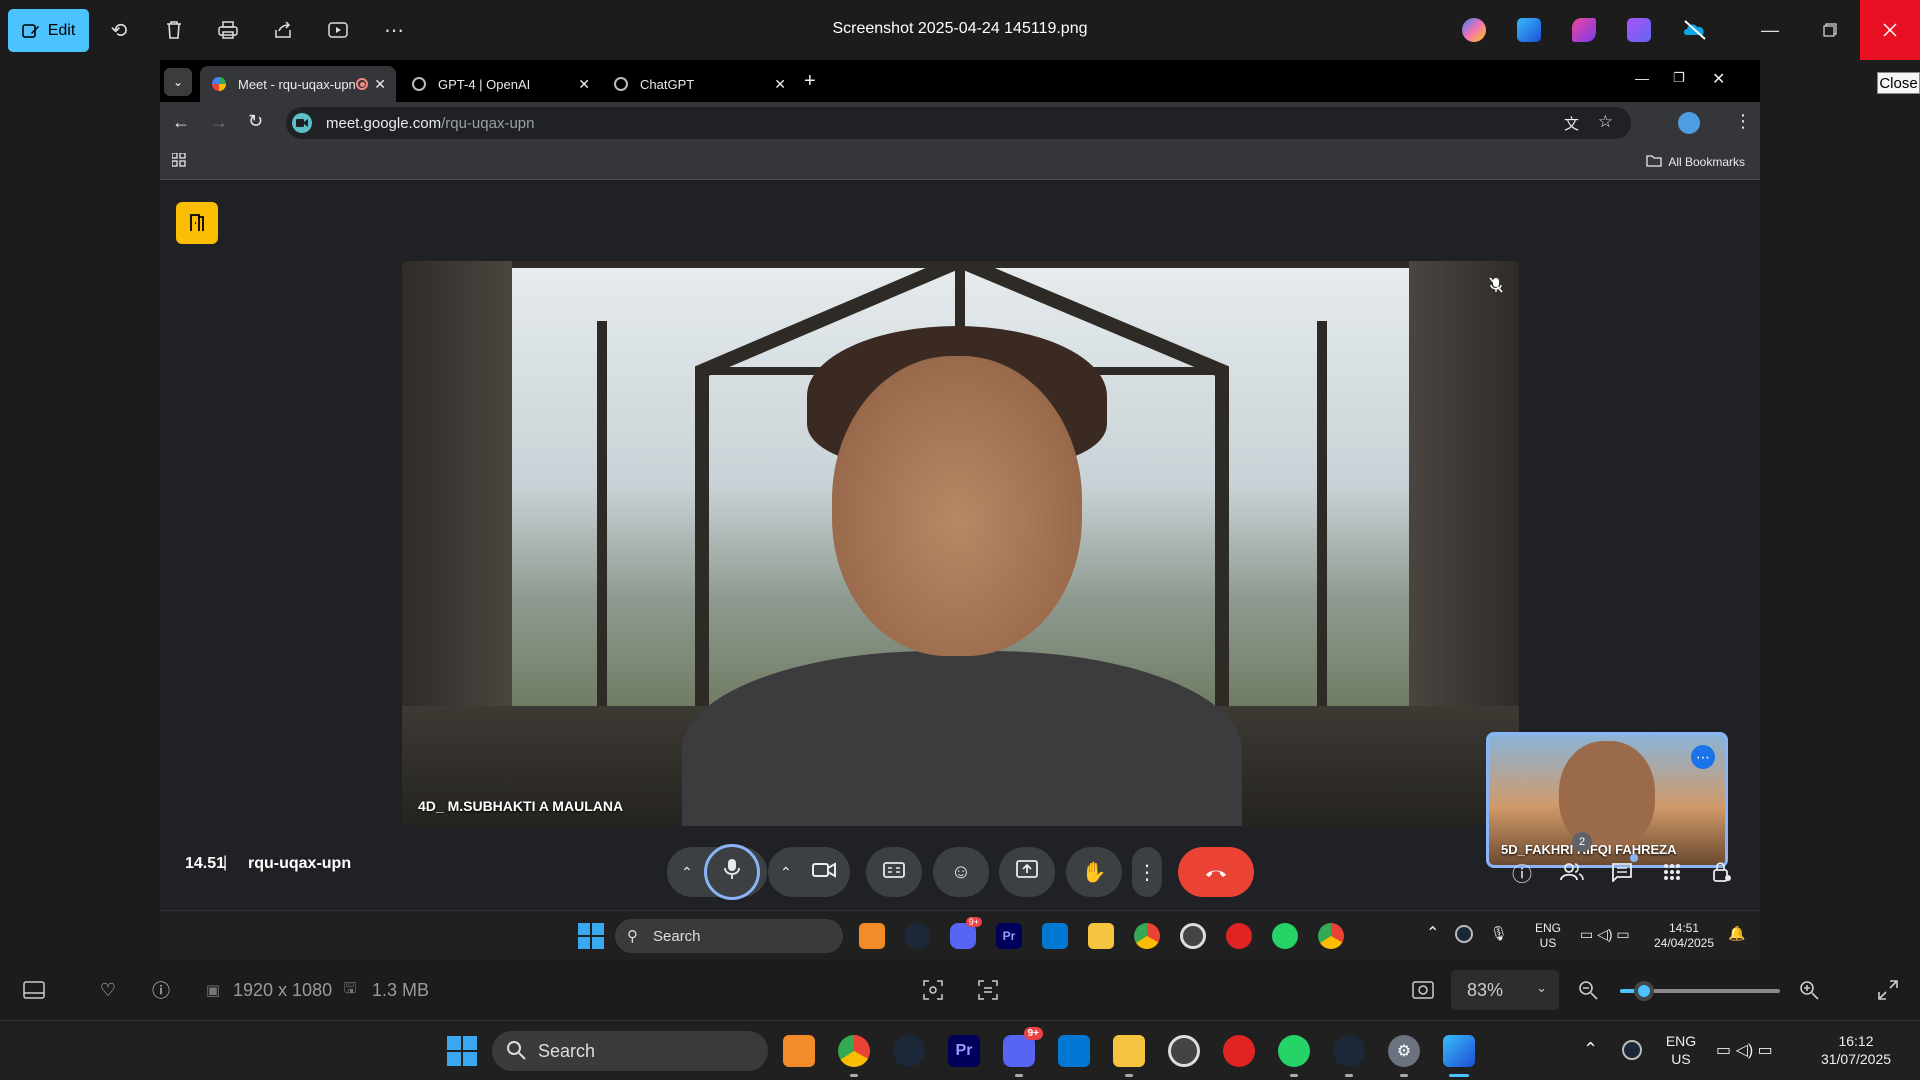 This screenshot has height=1080, width=1920. Describe the element at coordinates (1722, 872) in the screenshot. I see `host-controls-lock-icon` at that location.